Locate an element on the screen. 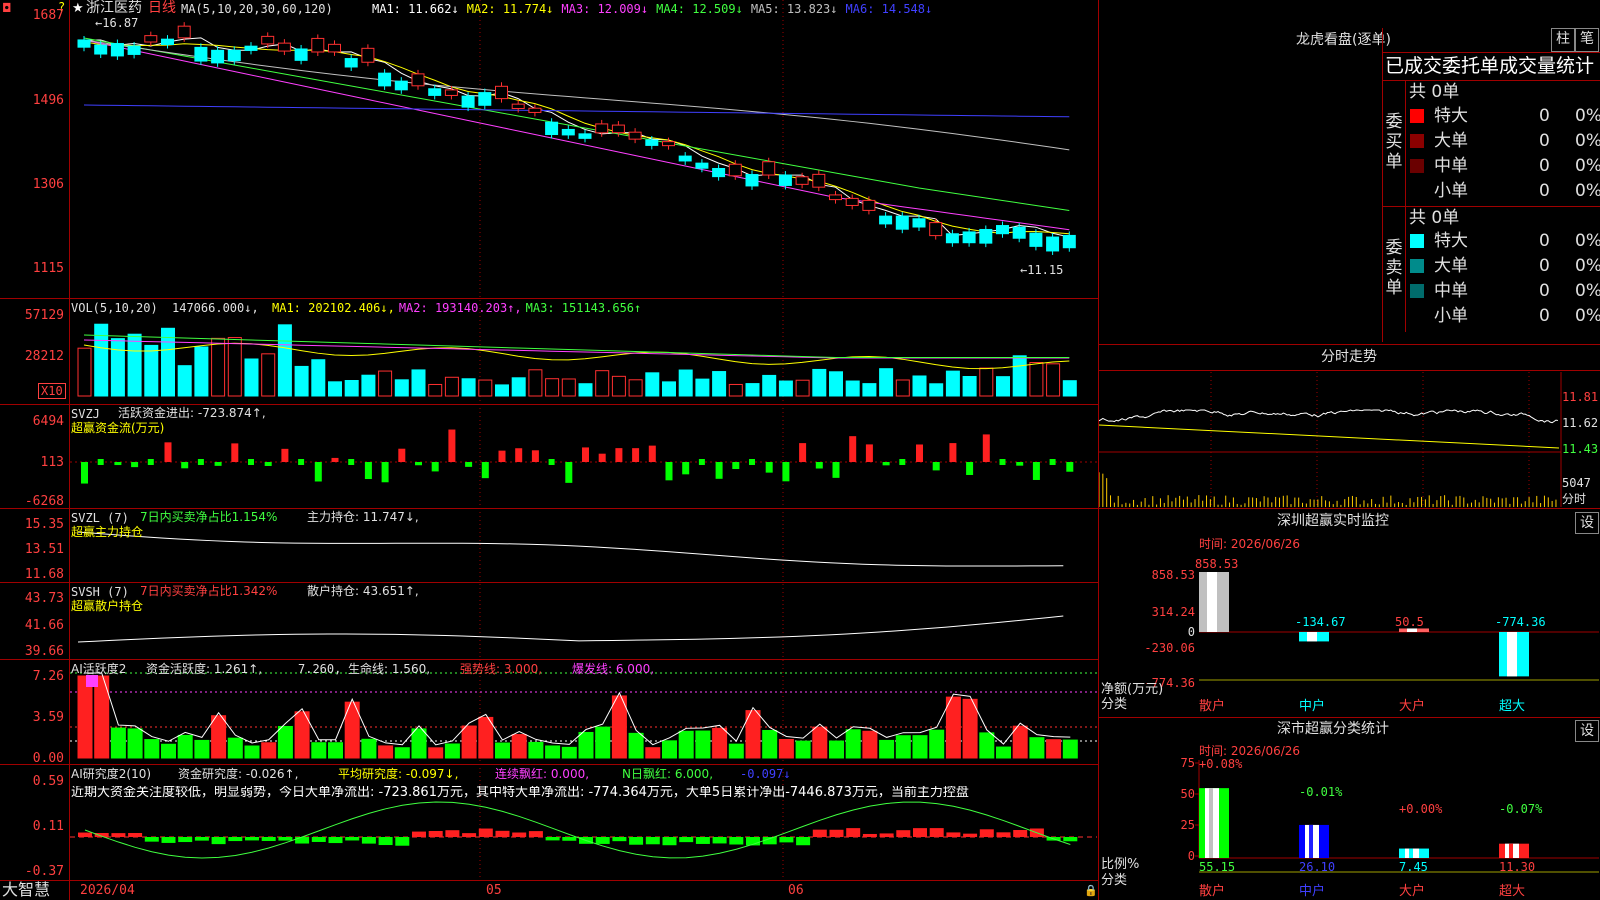 Image resolution: width=1600 pixels, height=900 pixels. svzl-hold: 主力持仓: 11.747↓, is located at coordinates (363, 517).